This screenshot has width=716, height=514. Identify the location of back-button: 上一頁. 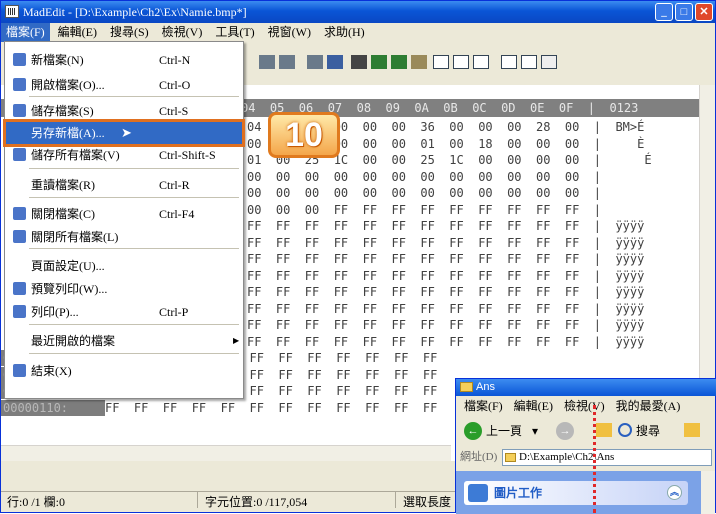
(504, 431).